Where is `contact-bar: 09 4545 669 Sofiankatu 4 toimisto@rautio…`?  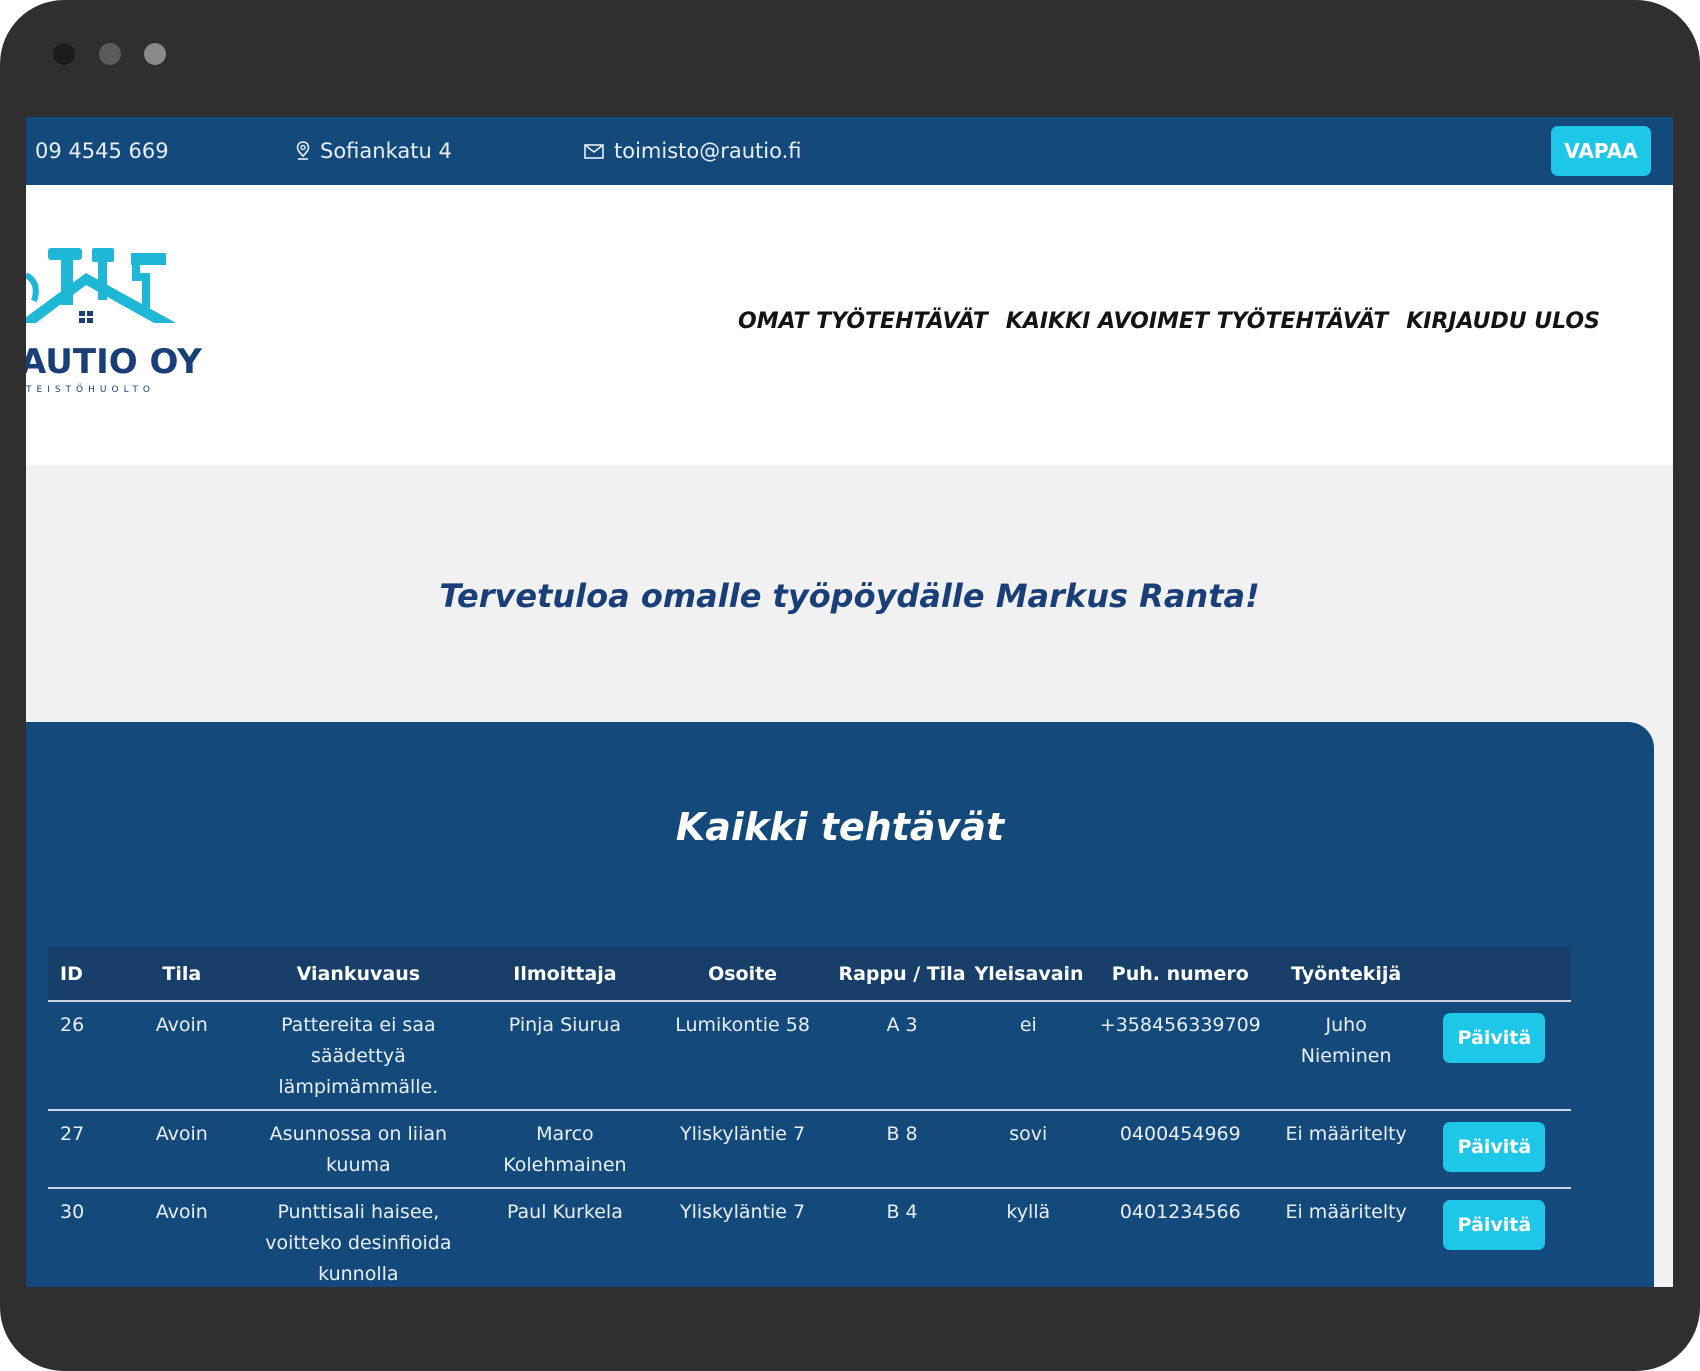
contact-bar: 09 4545 669 Sofiankatu 4 toimisto@rautio… is located at coordinates (849, 151).